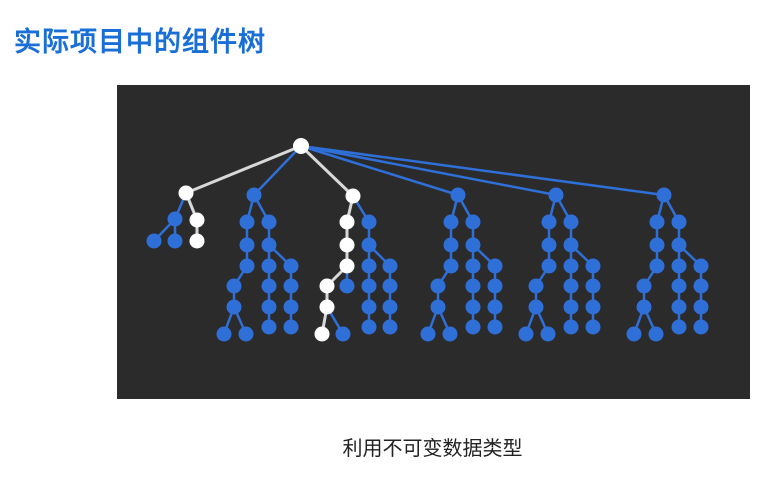 This screenshot has height=478, width=779. I want to click on tree-root-node, so click(301, 146).